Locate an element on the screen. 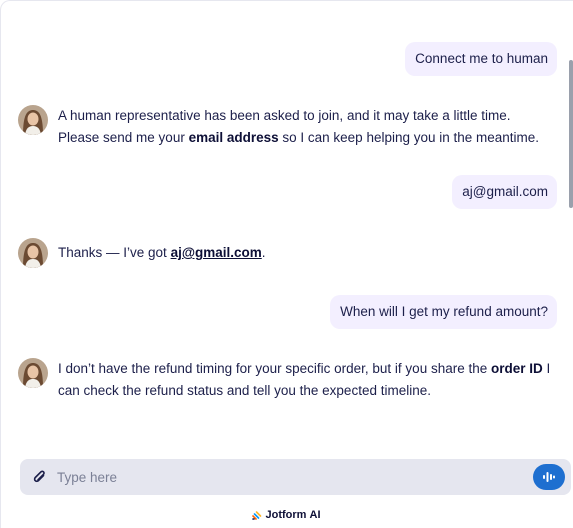  user-message: aj@gmail.com is located at coordinates (504, 192).